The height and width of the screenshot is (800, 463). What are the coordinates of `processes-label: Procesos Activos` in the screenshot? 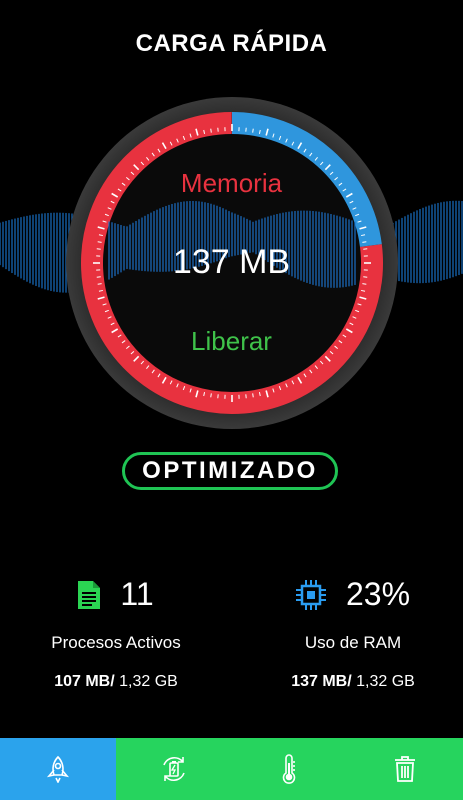 It's located at (116, 642).